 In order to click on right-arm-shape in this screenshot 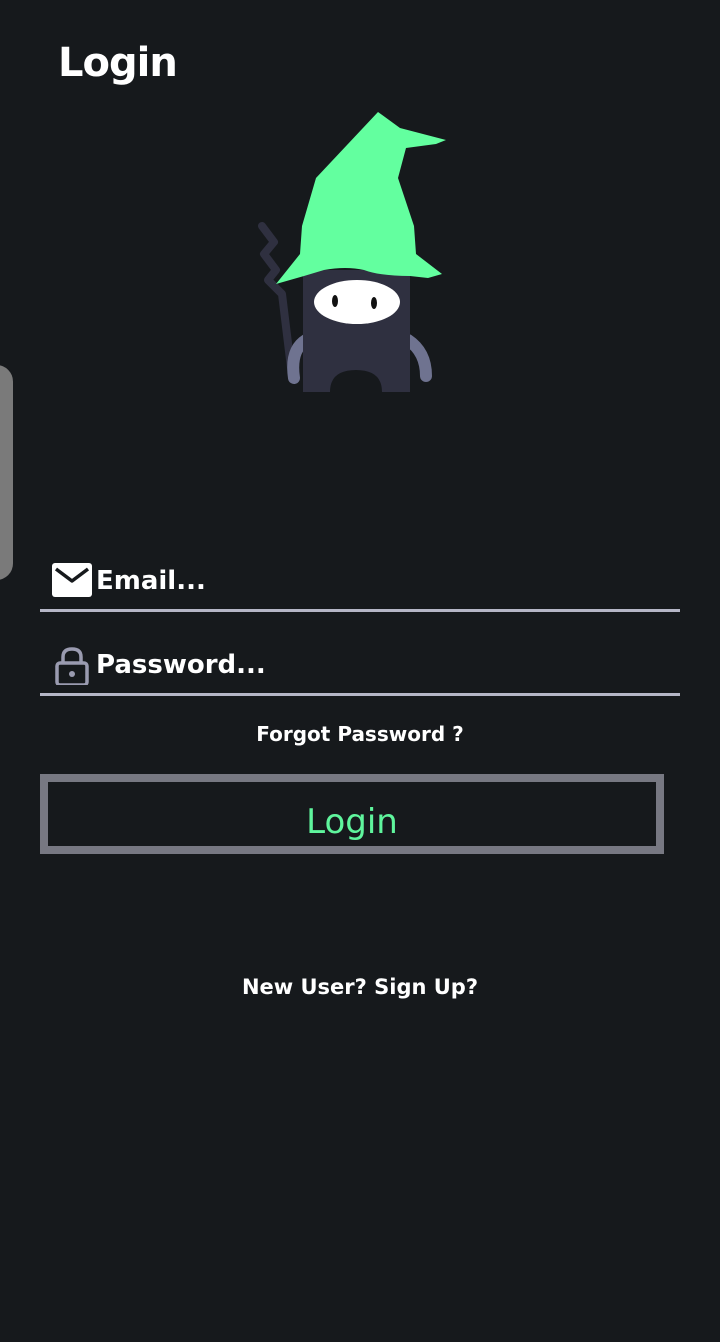, I will do `click(417, 358)`.